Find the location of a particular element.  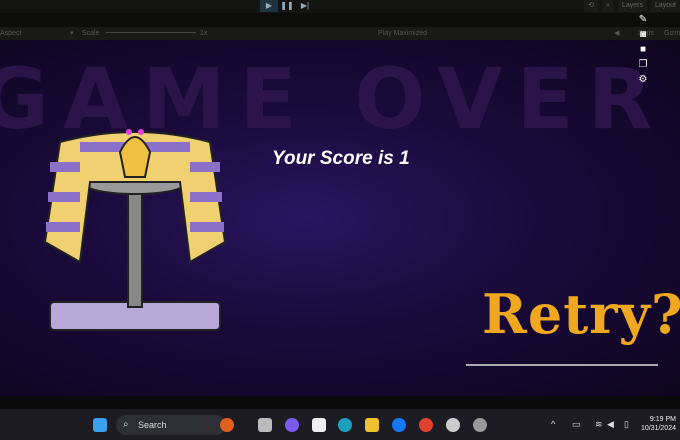

unity-hub-icon is located at coordinates (453, 425).